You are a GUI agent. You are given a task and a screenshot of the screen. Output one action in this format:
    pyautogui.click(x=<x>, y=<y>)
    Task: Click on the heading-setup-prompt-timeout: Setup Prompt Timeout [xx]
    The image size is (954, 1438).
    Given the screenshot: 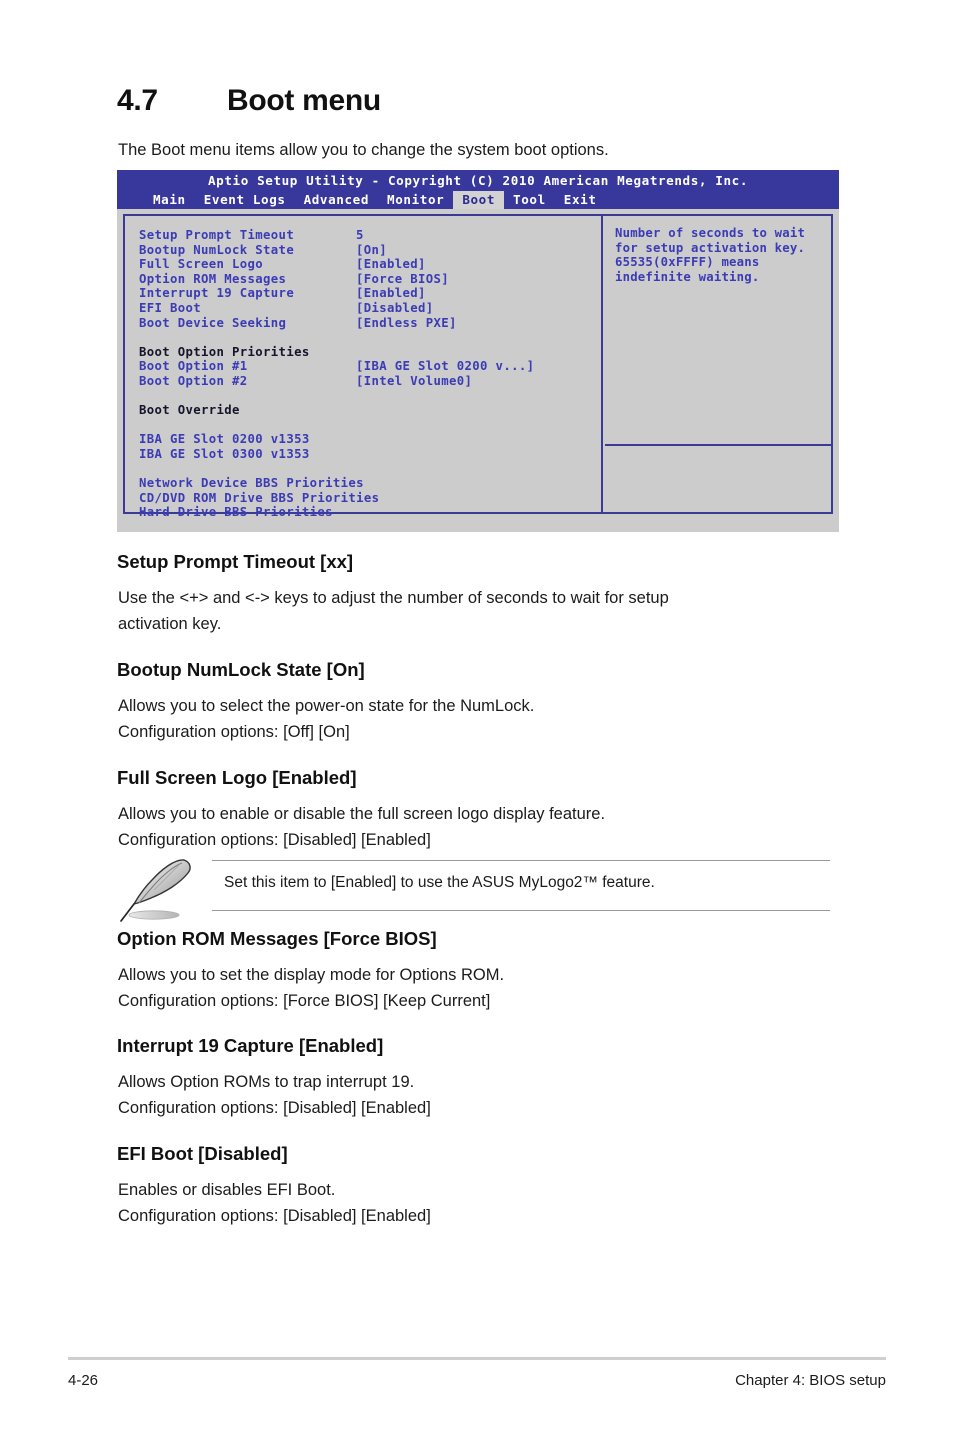 What is the action you would take?
    pyautogui.click(x=235, y=561)
    